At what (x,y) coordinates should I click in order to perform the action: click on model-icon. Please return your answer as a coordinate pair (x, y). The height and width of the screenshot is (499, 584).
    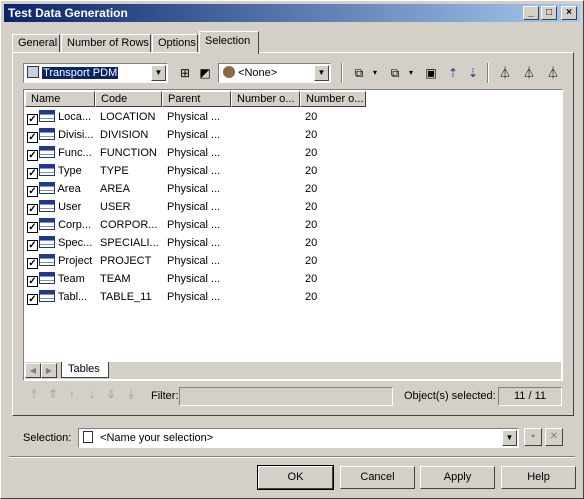
    Looking at the image, I should click on (33, 72).